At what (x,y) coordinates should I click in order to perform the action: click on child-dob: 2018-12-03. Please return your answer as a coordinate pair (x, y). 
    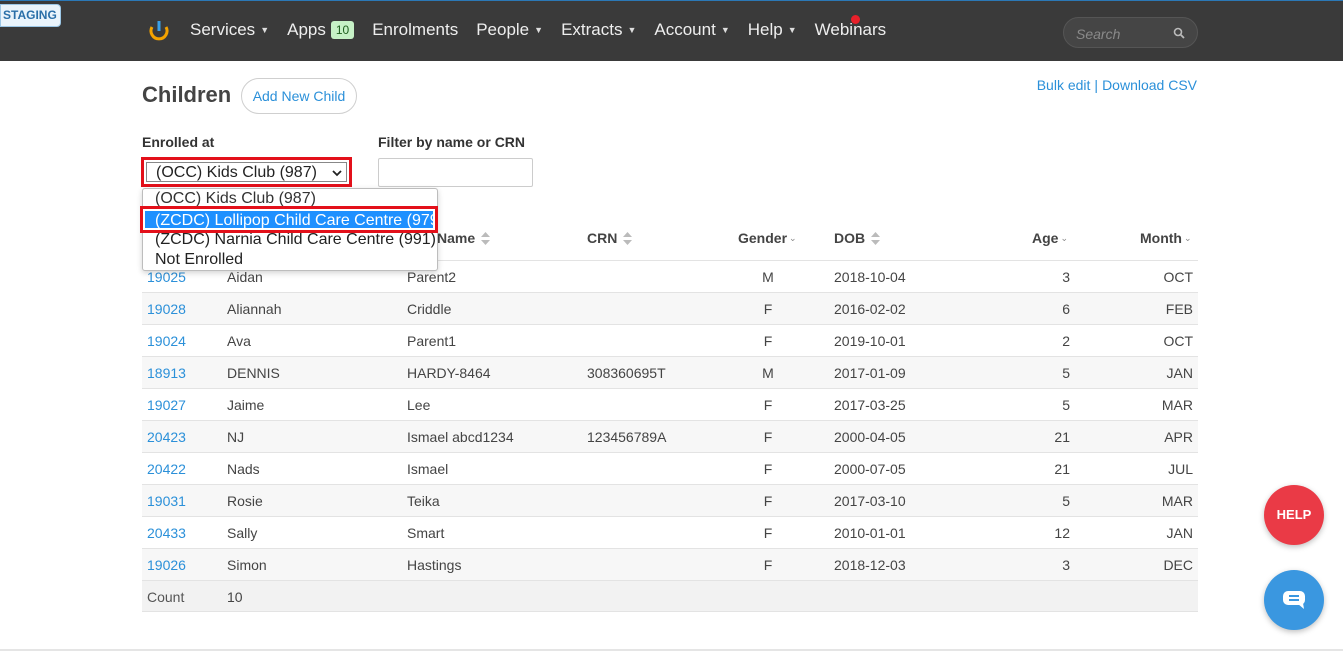
    Looking at the image, I should click on (870, 565).